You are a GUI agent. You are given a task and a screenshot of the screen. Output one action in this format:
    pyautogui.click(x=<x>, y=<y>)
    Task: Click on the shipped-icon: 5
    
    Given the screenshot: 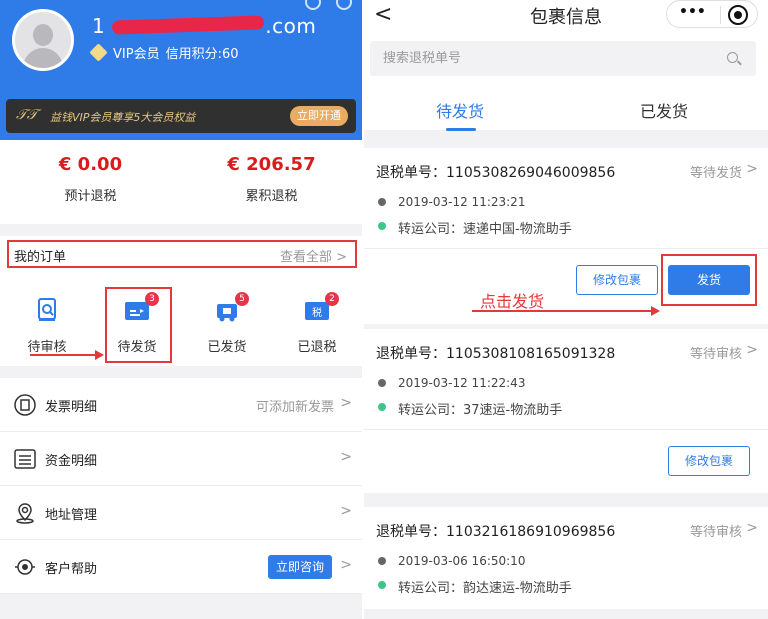 What is the action you would take?
    pyautogui.click(x=231, y=307)
    